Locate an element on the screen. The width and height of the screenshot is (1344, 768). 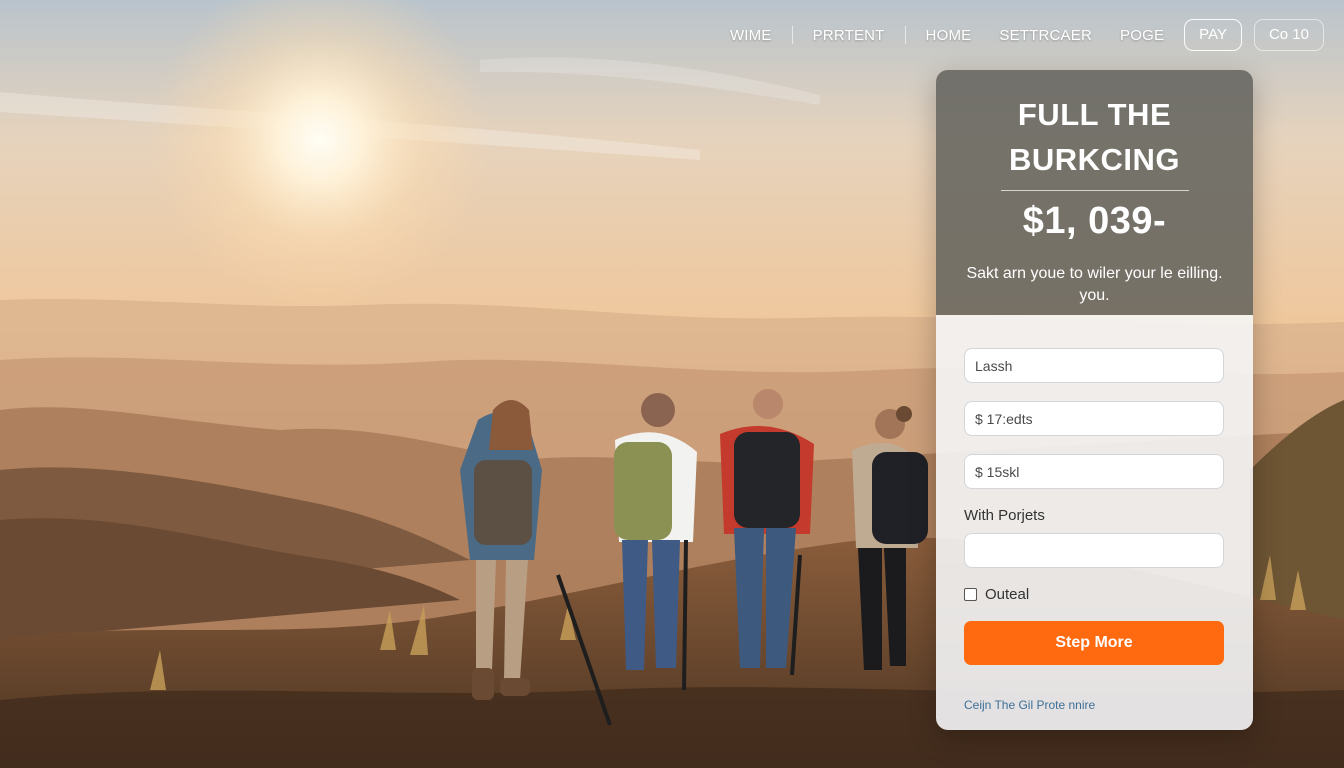
pay-button: PAY is located at coordinates (1213, 35).